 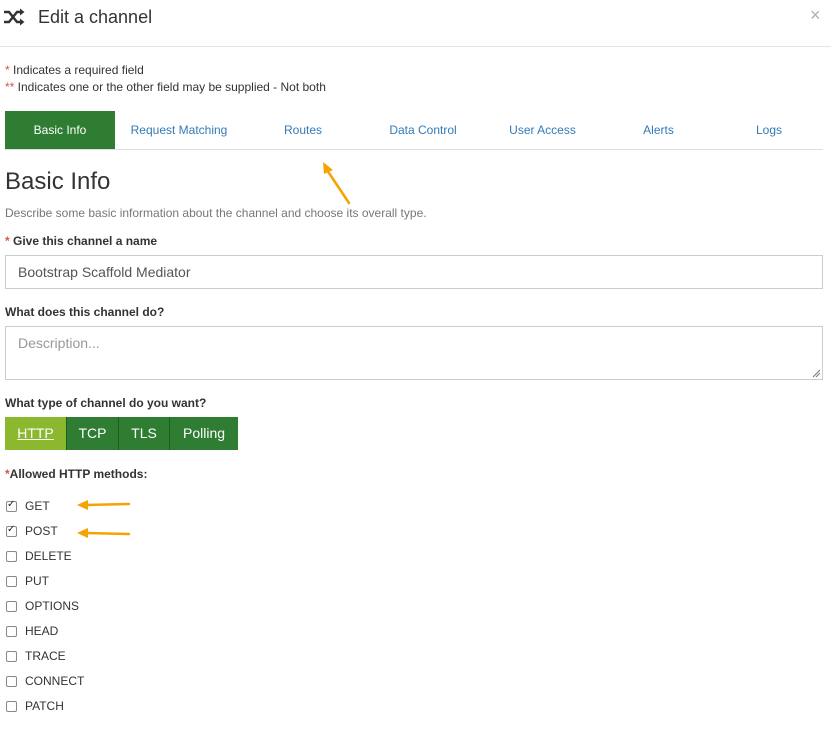 I want to click on trace-checkbox, so click(x=11, y=656).